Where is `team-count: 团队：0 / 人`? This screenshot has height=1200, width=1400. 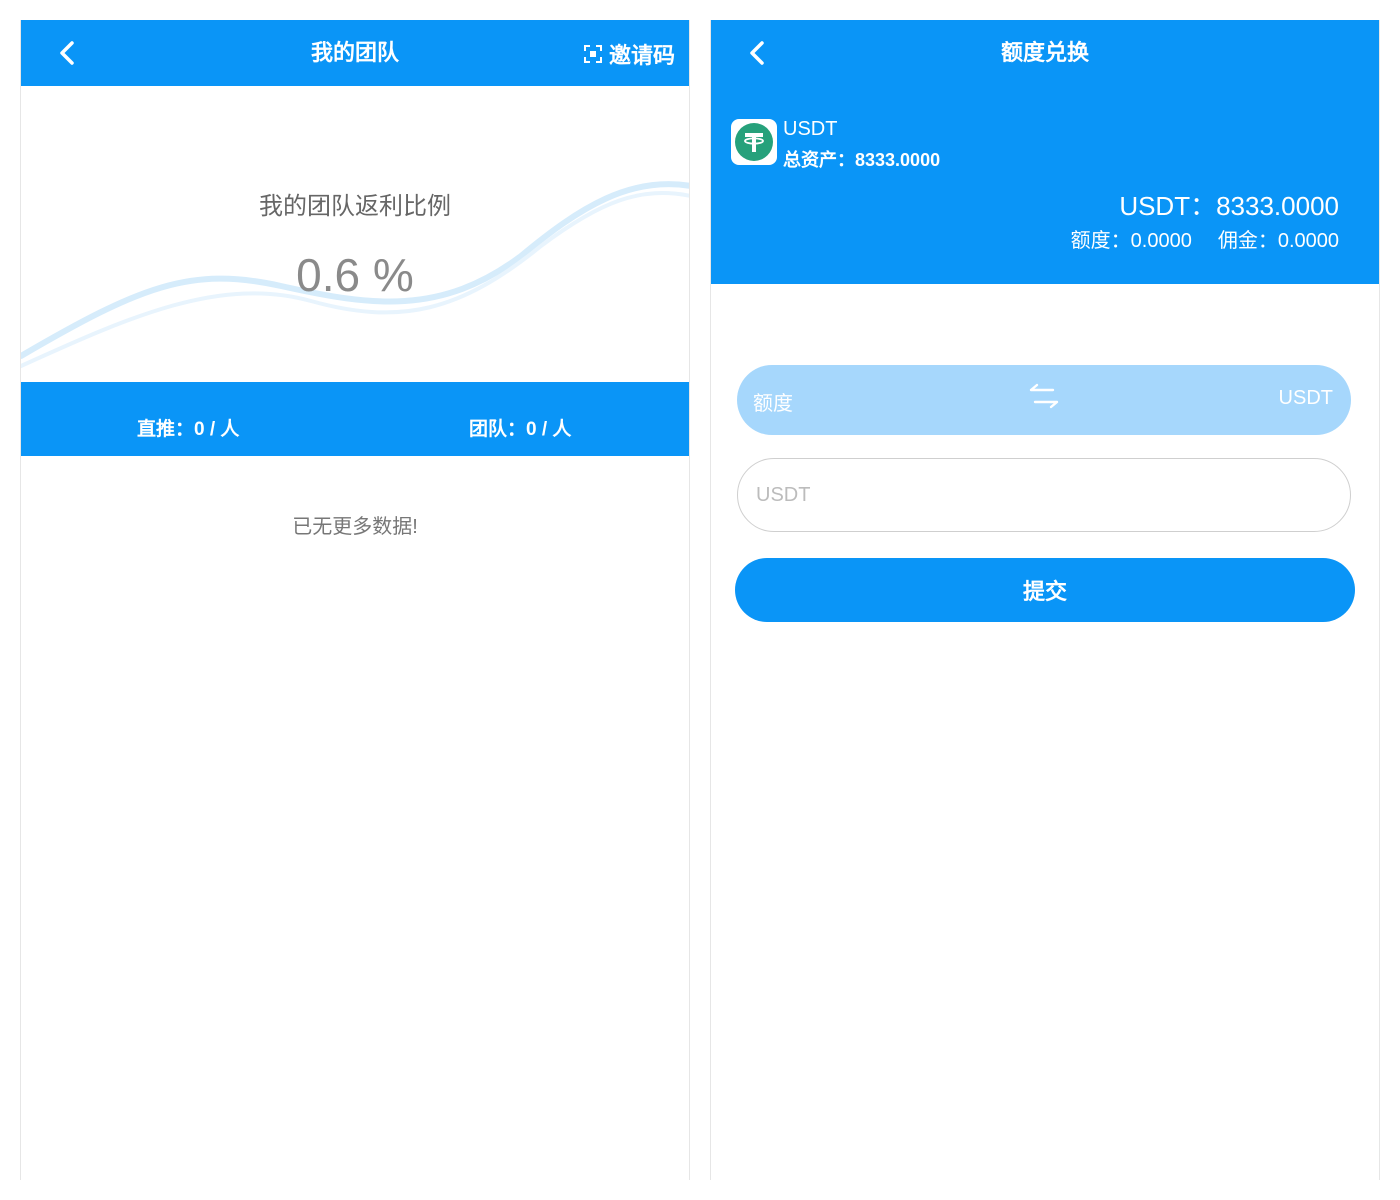 team-count: 团队：0 / 人 is located at coordinates (520, 429).